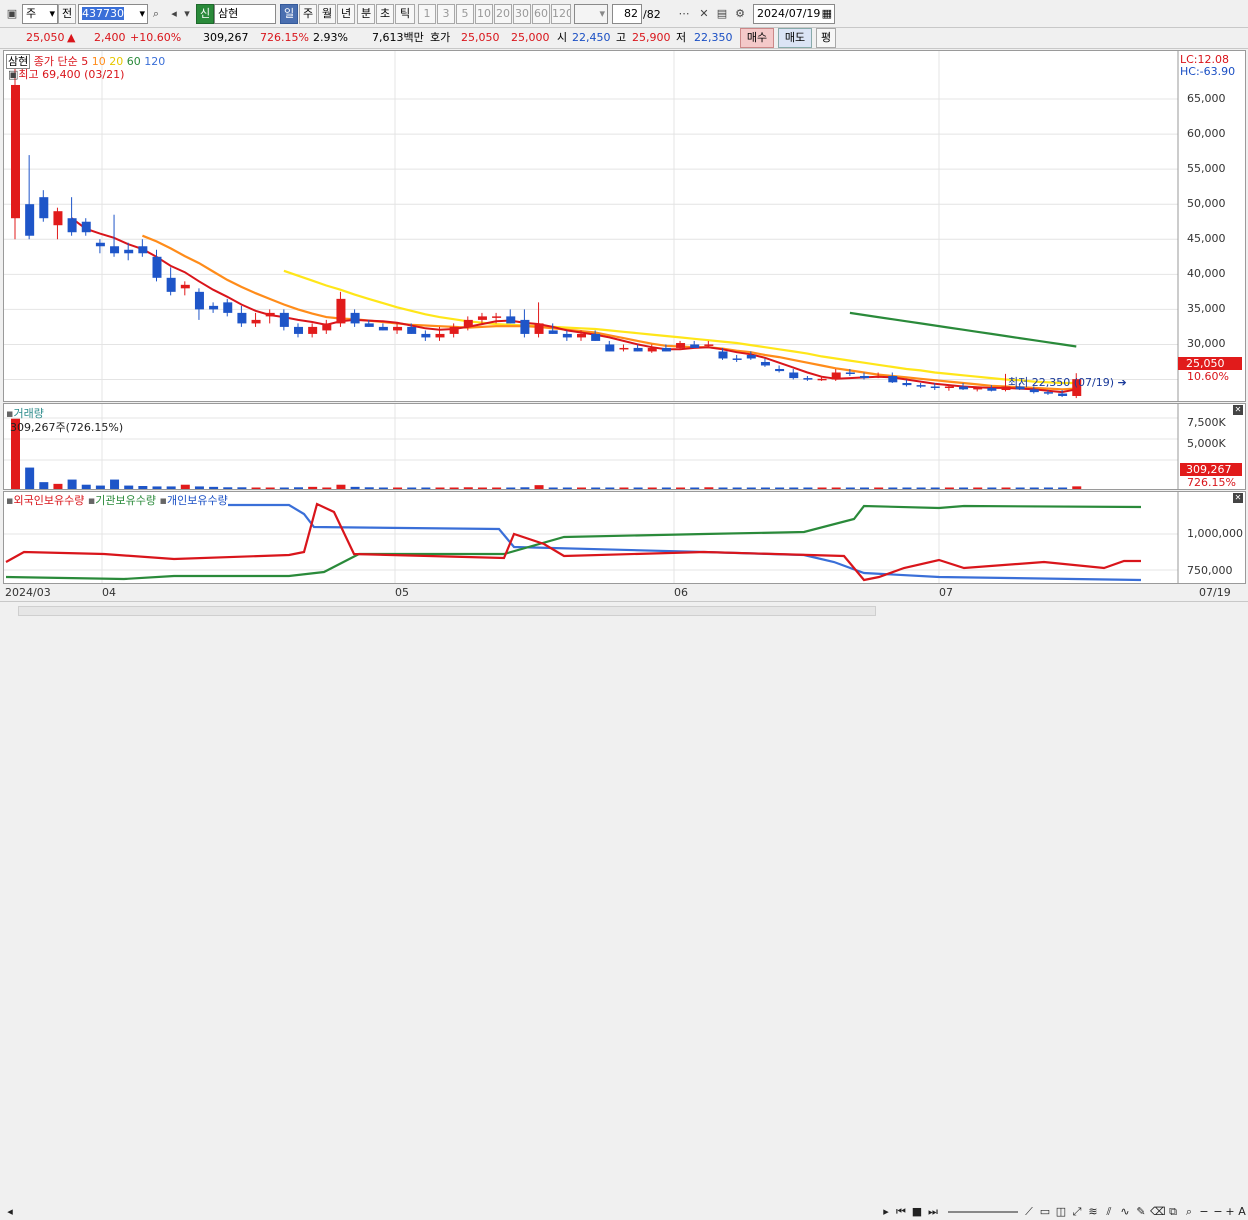 The image size is (1248, 1220). What do you see at coordinates (1125, 1212) in the screenshot?
I see `wave-tool-icon: ∿` at bounding box center [1125, 1212].